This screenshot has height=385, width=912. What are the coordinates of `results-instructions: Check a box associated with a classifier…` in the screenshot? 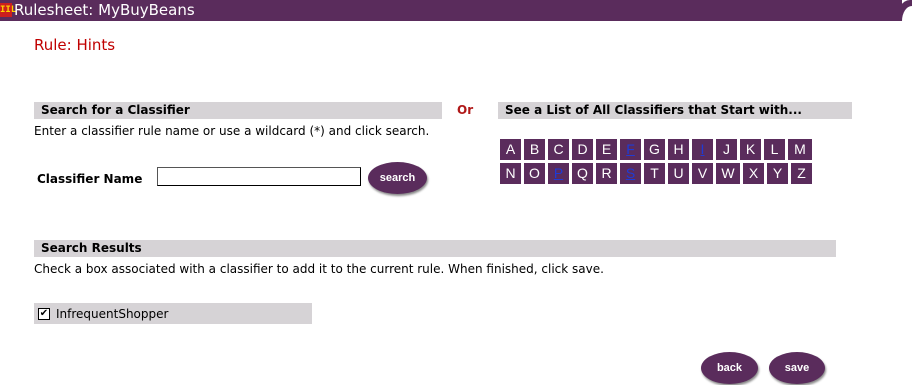 It's located at (319, 269).